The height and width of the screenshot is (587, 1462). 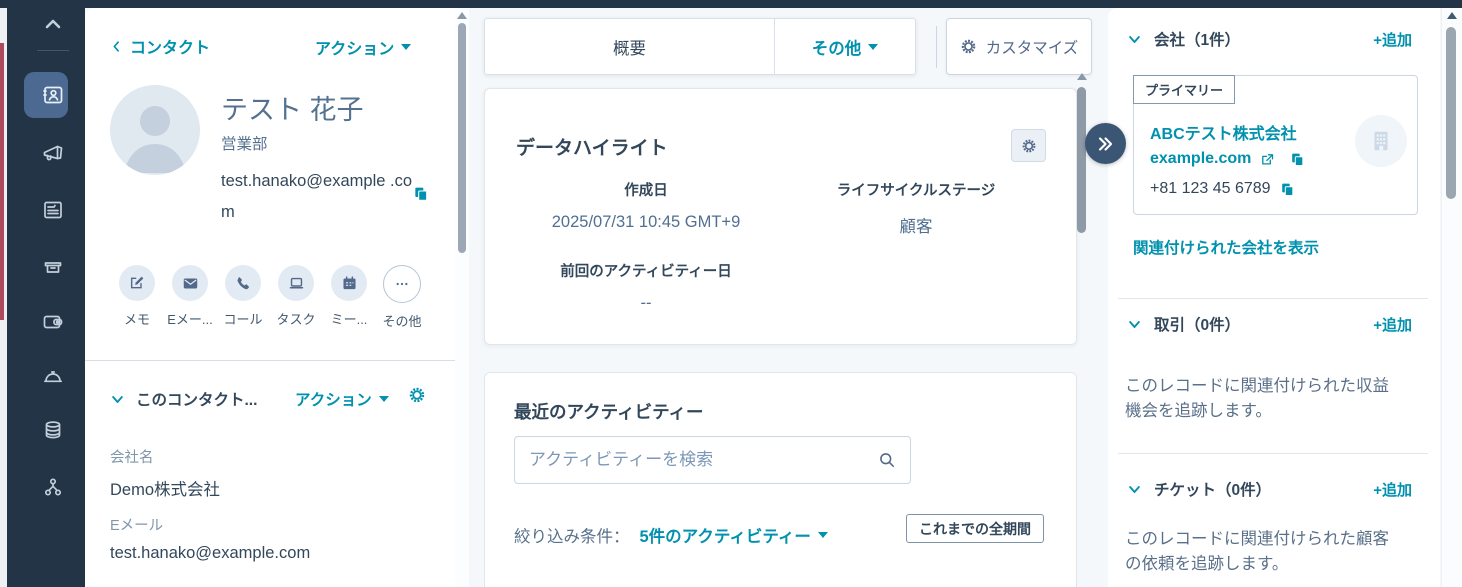 What do you see at coordinates (170, 48) in the screenshot?
I see `back-label: コンタクト` at bounding box center [170, 48].